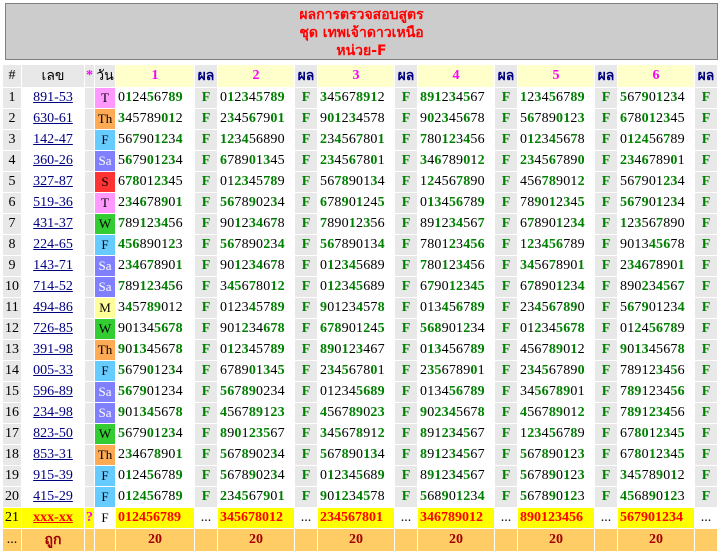 The height and width of the screenshot is (556, 721). I want to click on row-index: 15, so click(12, 392).